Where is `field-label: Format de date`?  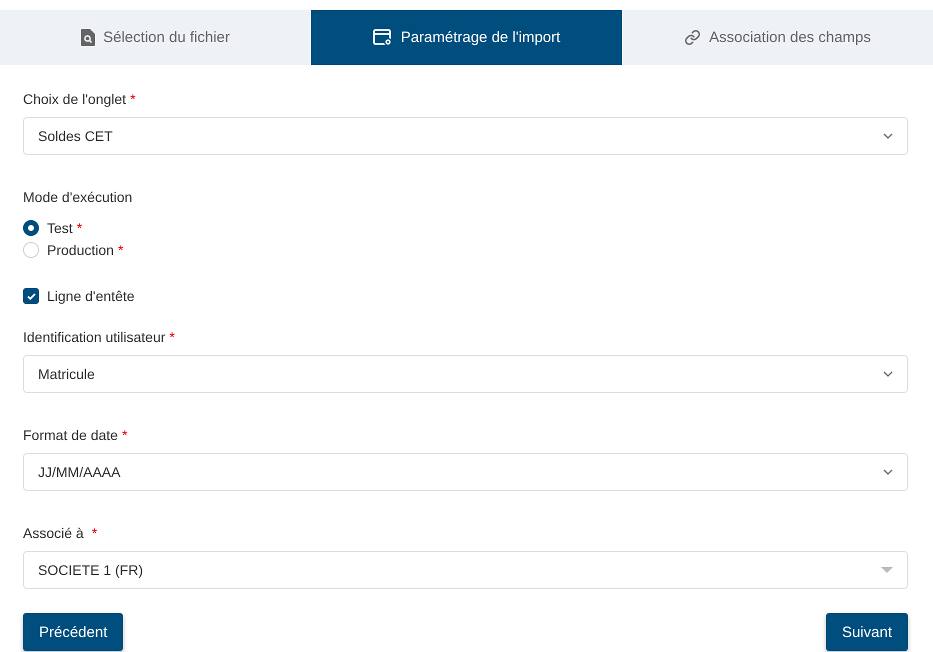
field-label: Format de date is located at coordinates (70, 435).